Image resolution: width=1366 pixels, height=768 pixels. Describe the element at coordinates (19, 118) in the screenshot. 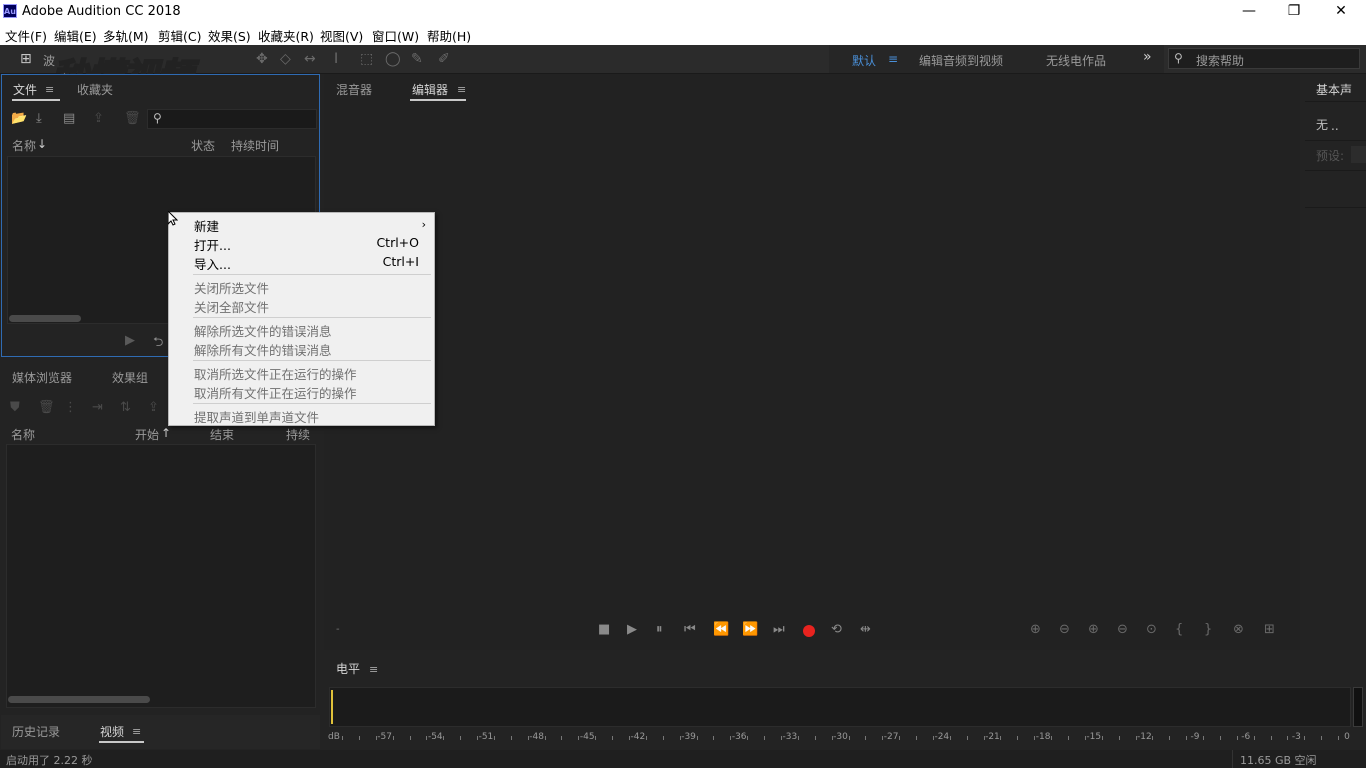

I see `open-file-icon: 📂` at that location.